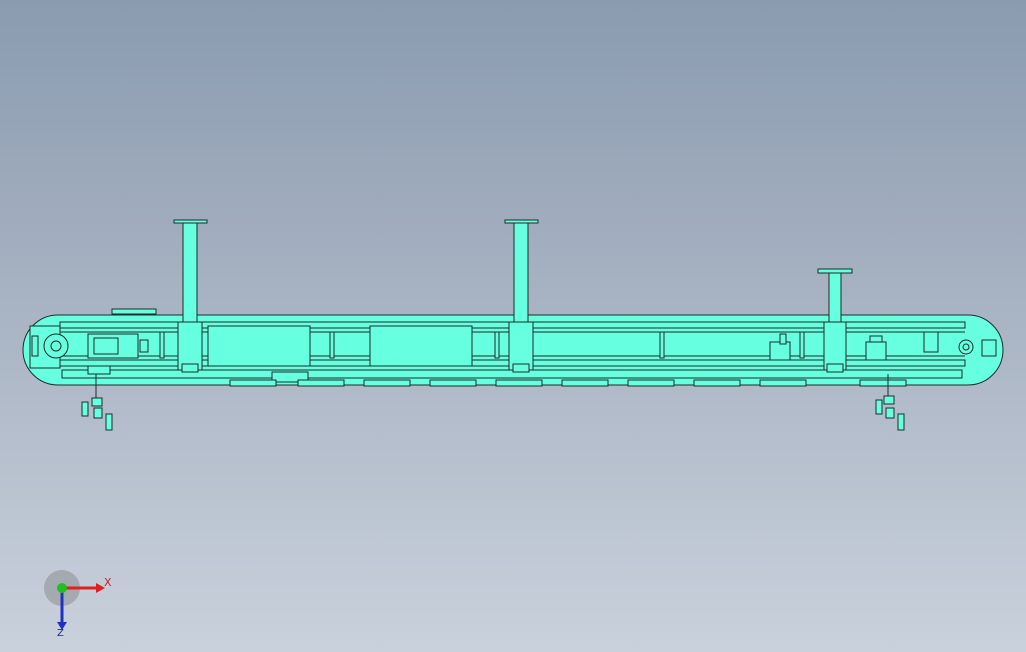  I want to click on idler-end-housing, so click(931, 342).